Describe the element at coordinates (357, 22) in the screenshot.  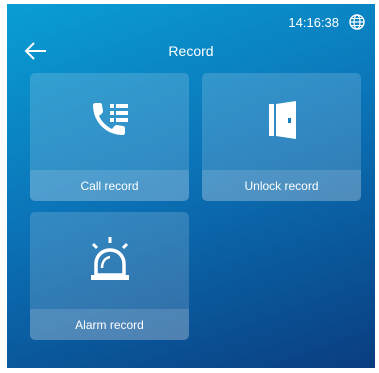
I see `globe-icon` at that location.